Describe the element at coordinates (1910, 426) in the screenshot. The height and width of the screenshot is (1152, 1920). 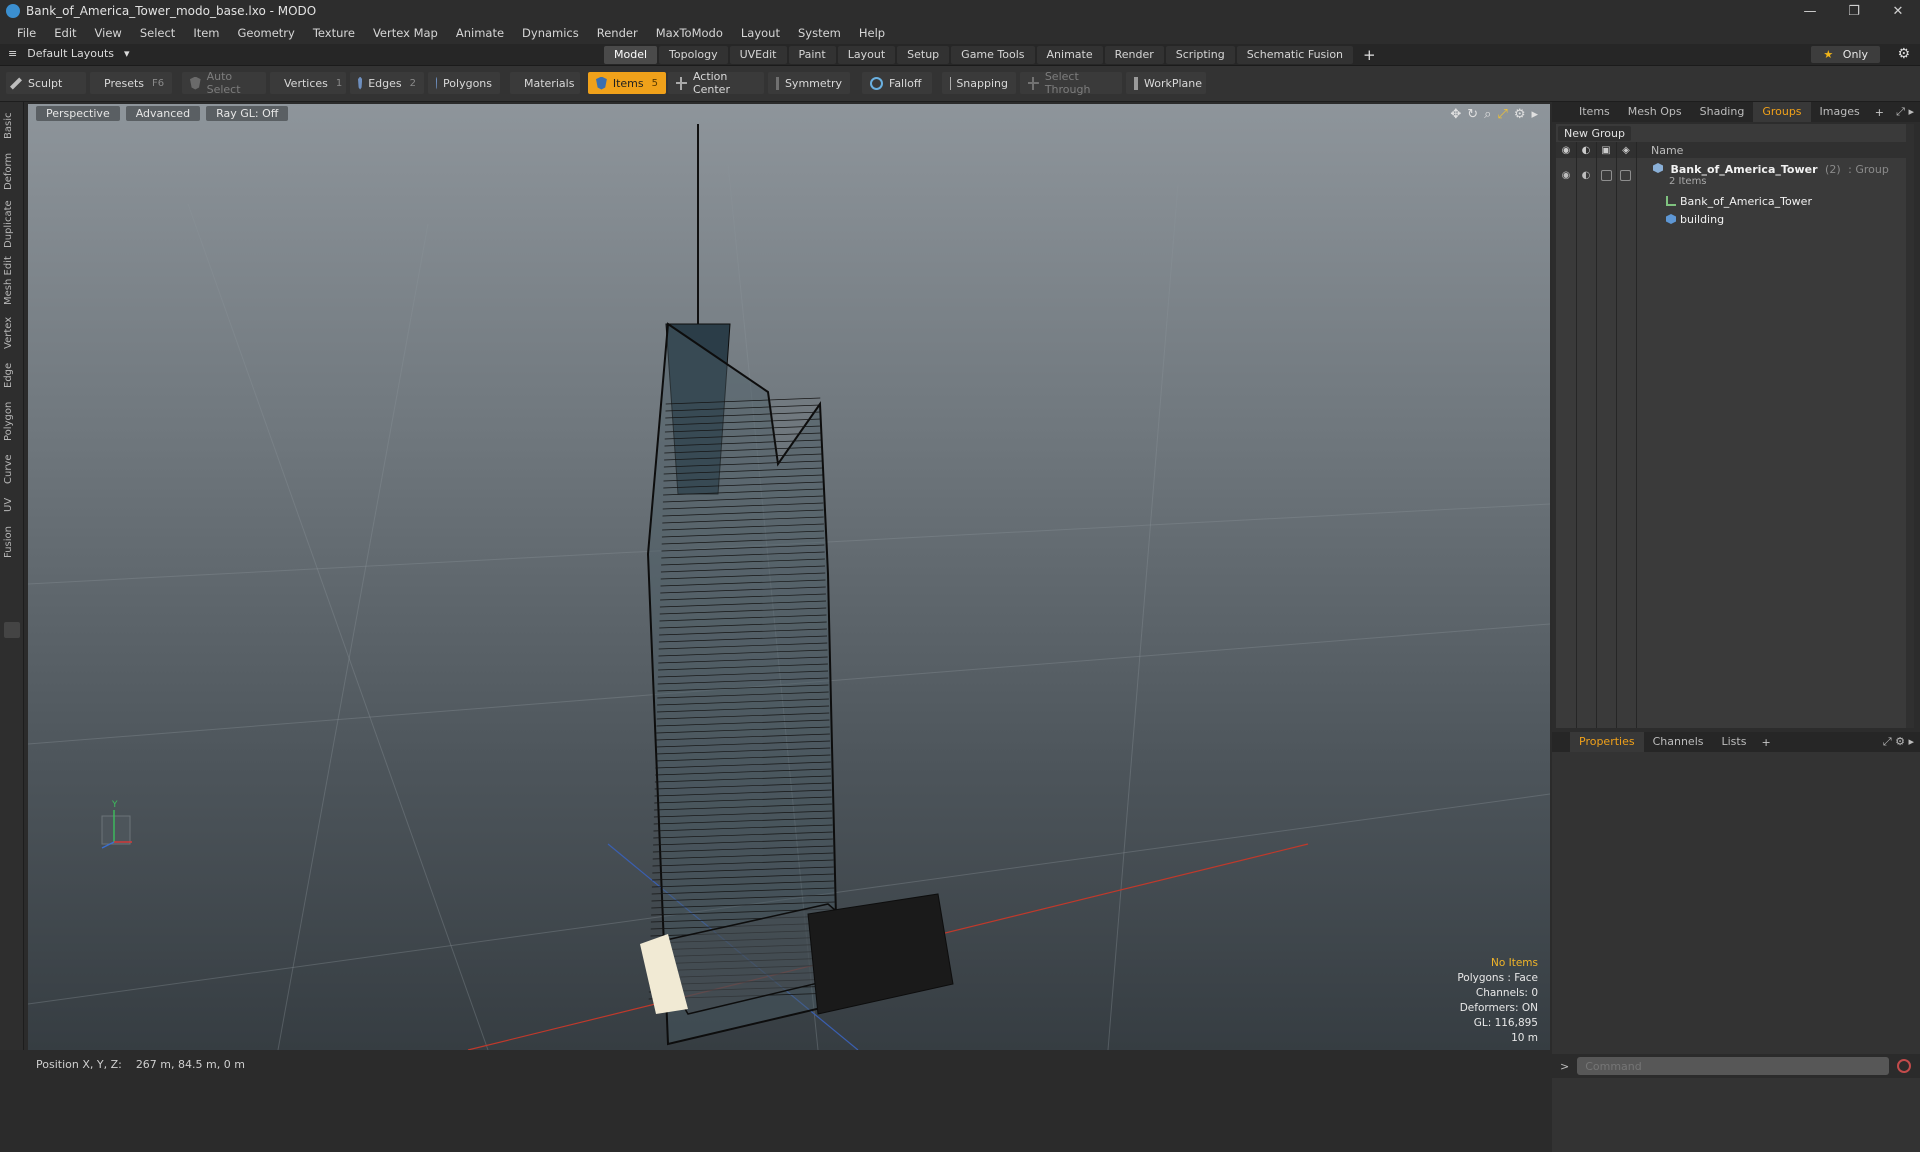
I see `groups-scrollbar` at that location.